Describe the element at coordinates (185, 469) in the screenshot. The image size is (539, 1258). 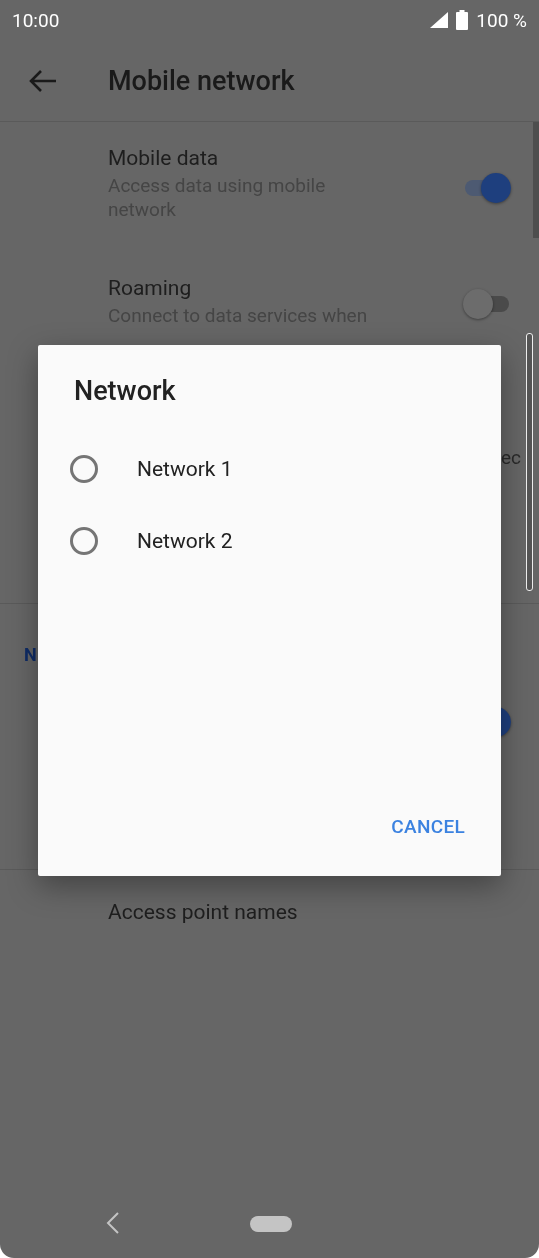
I see `option-label: Network 1` at that location.